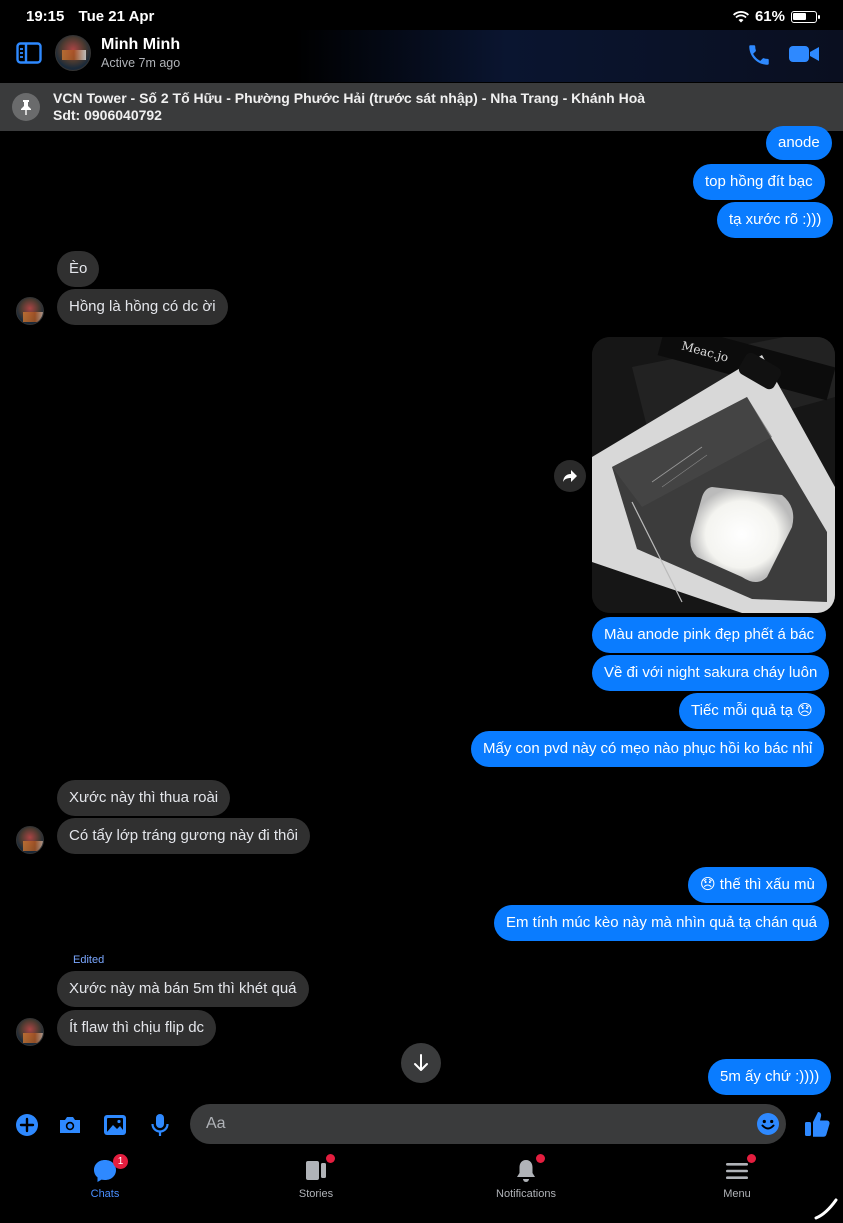  What do you see at coordinates (709, 635) in the screenshot?
I see `message-sent: Màu anode pink đẹp phết á bác` at bounding box center [709, 635].